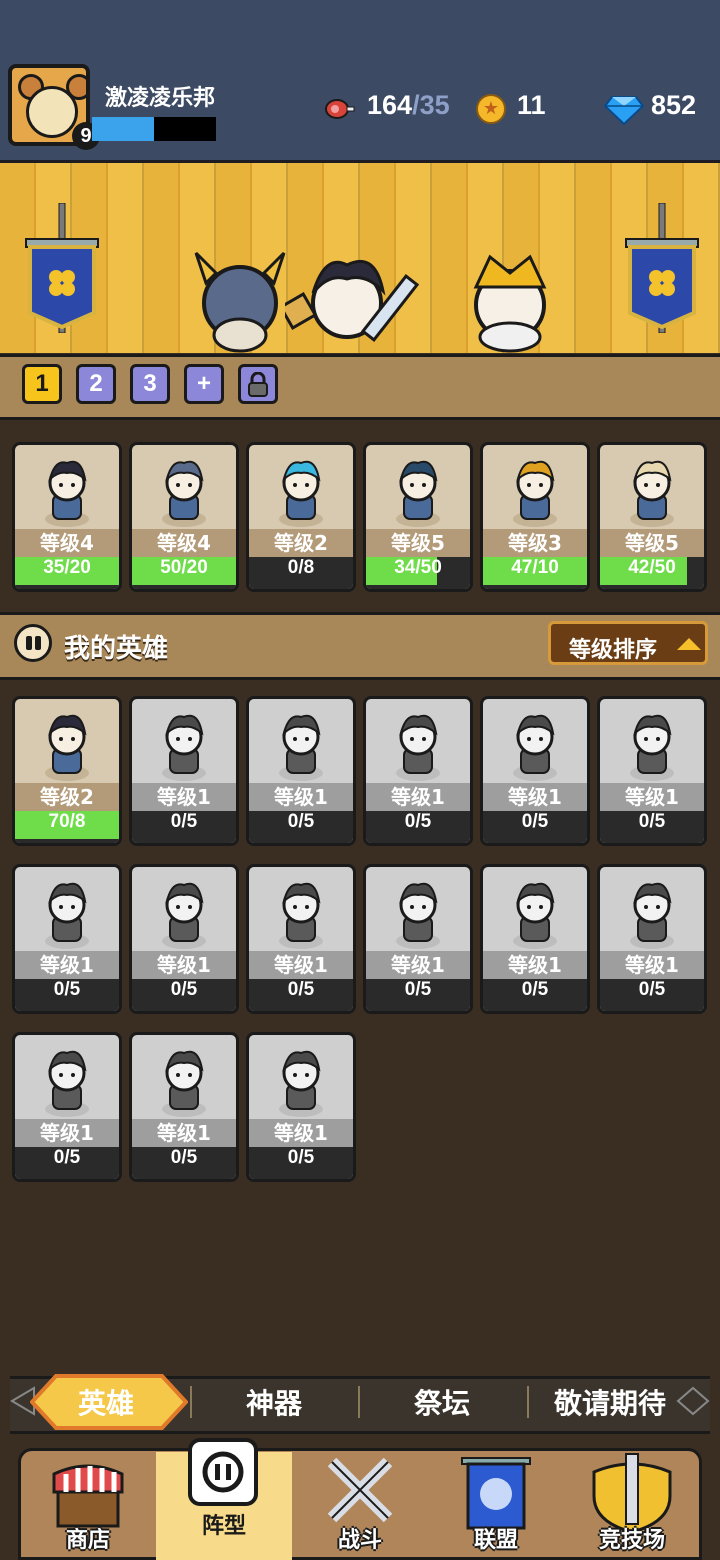  I want to click on hero-card: 等级4 35/20, so click(67, 517).